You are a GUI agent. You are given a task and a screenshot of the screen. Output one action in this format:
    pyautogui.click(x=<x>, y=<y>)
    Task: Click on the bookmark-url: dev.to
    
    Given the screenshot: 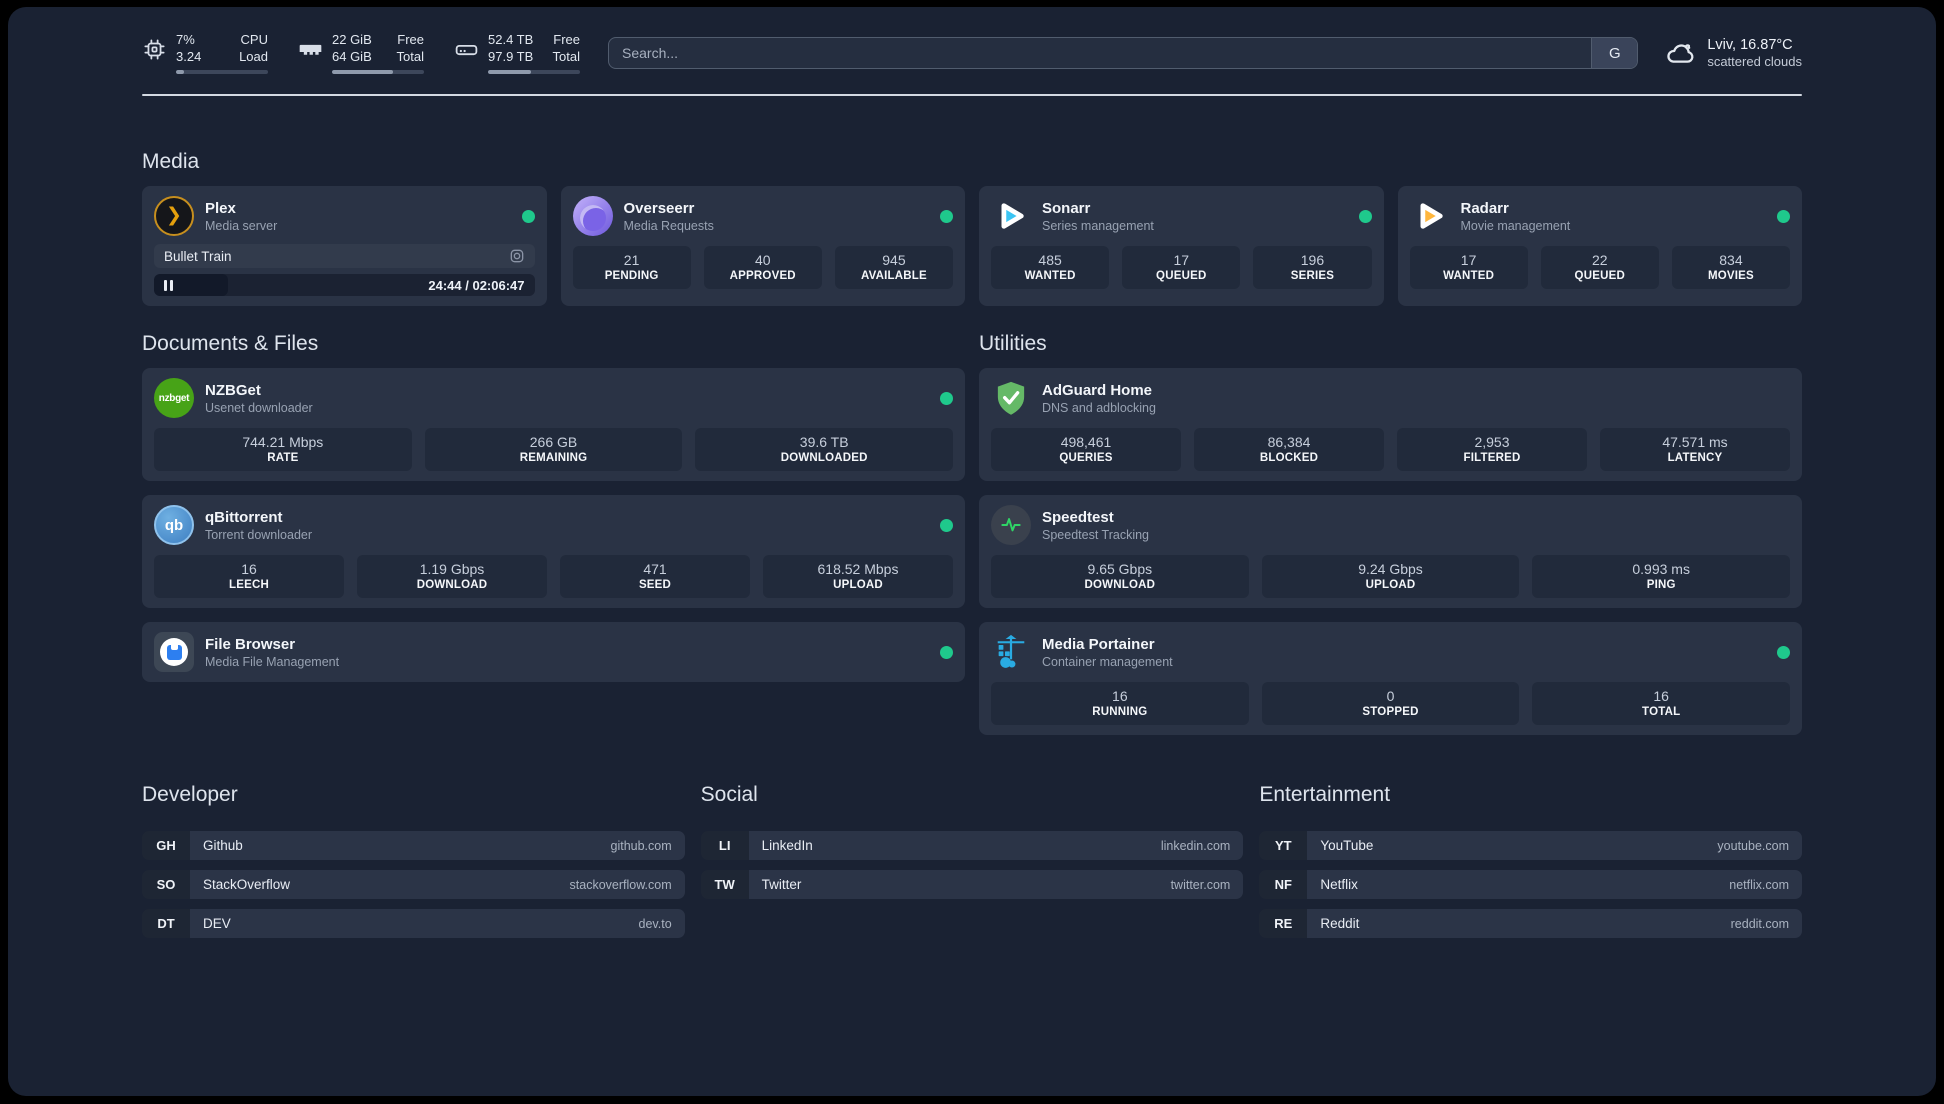 What is the action you would take?
    pyautogui.click(x=661, y=923)
    